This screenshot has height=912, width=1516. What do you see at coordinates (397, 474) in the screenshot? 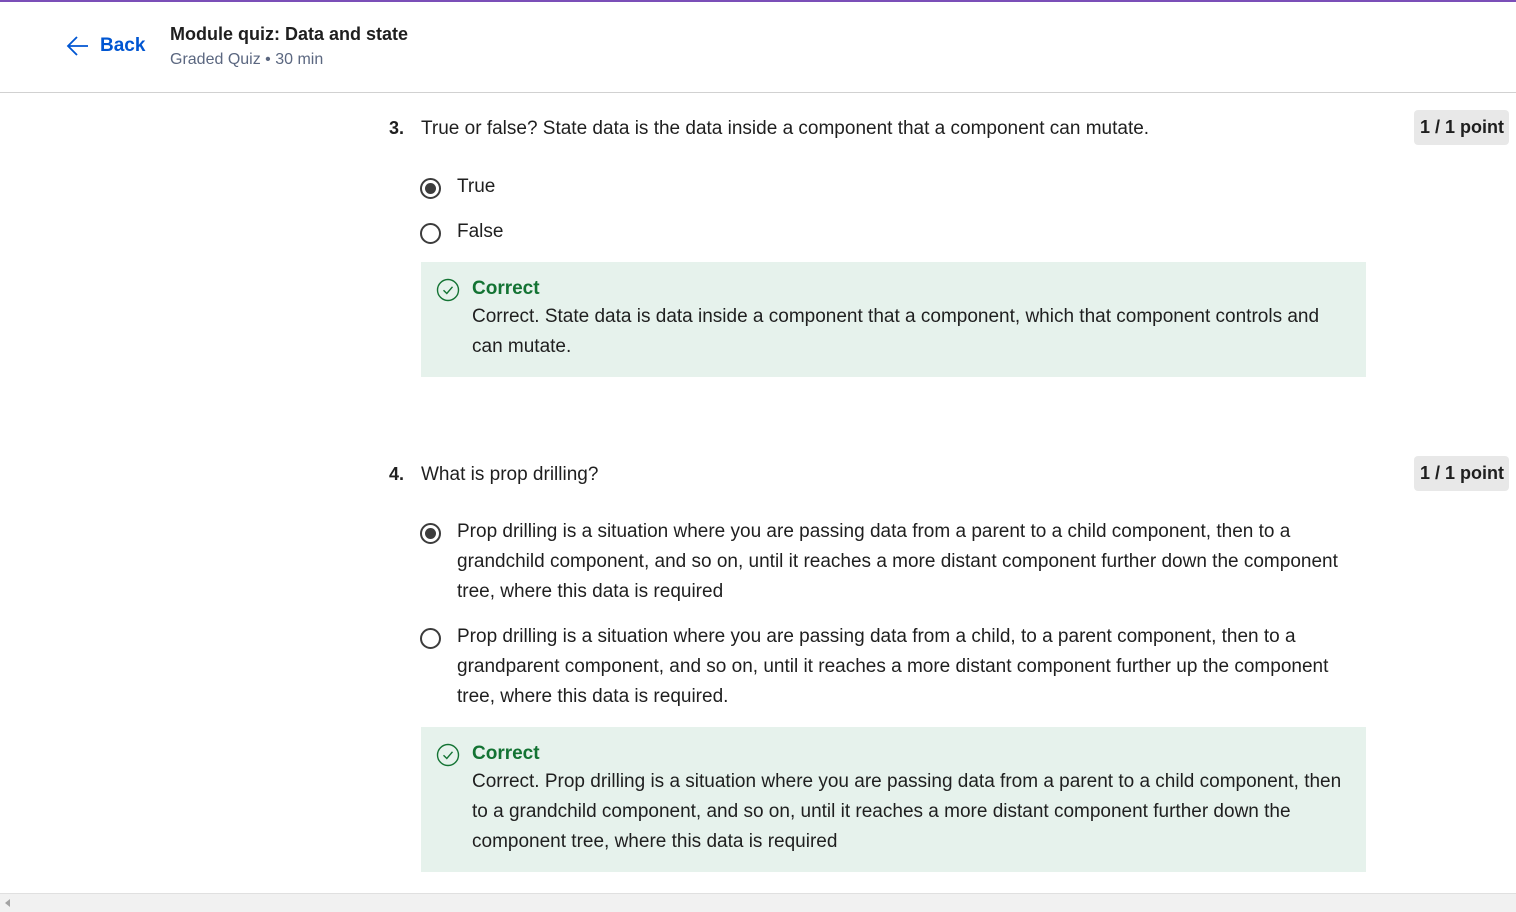
I see `question-number: 4.` at bounding box center [397, 474].